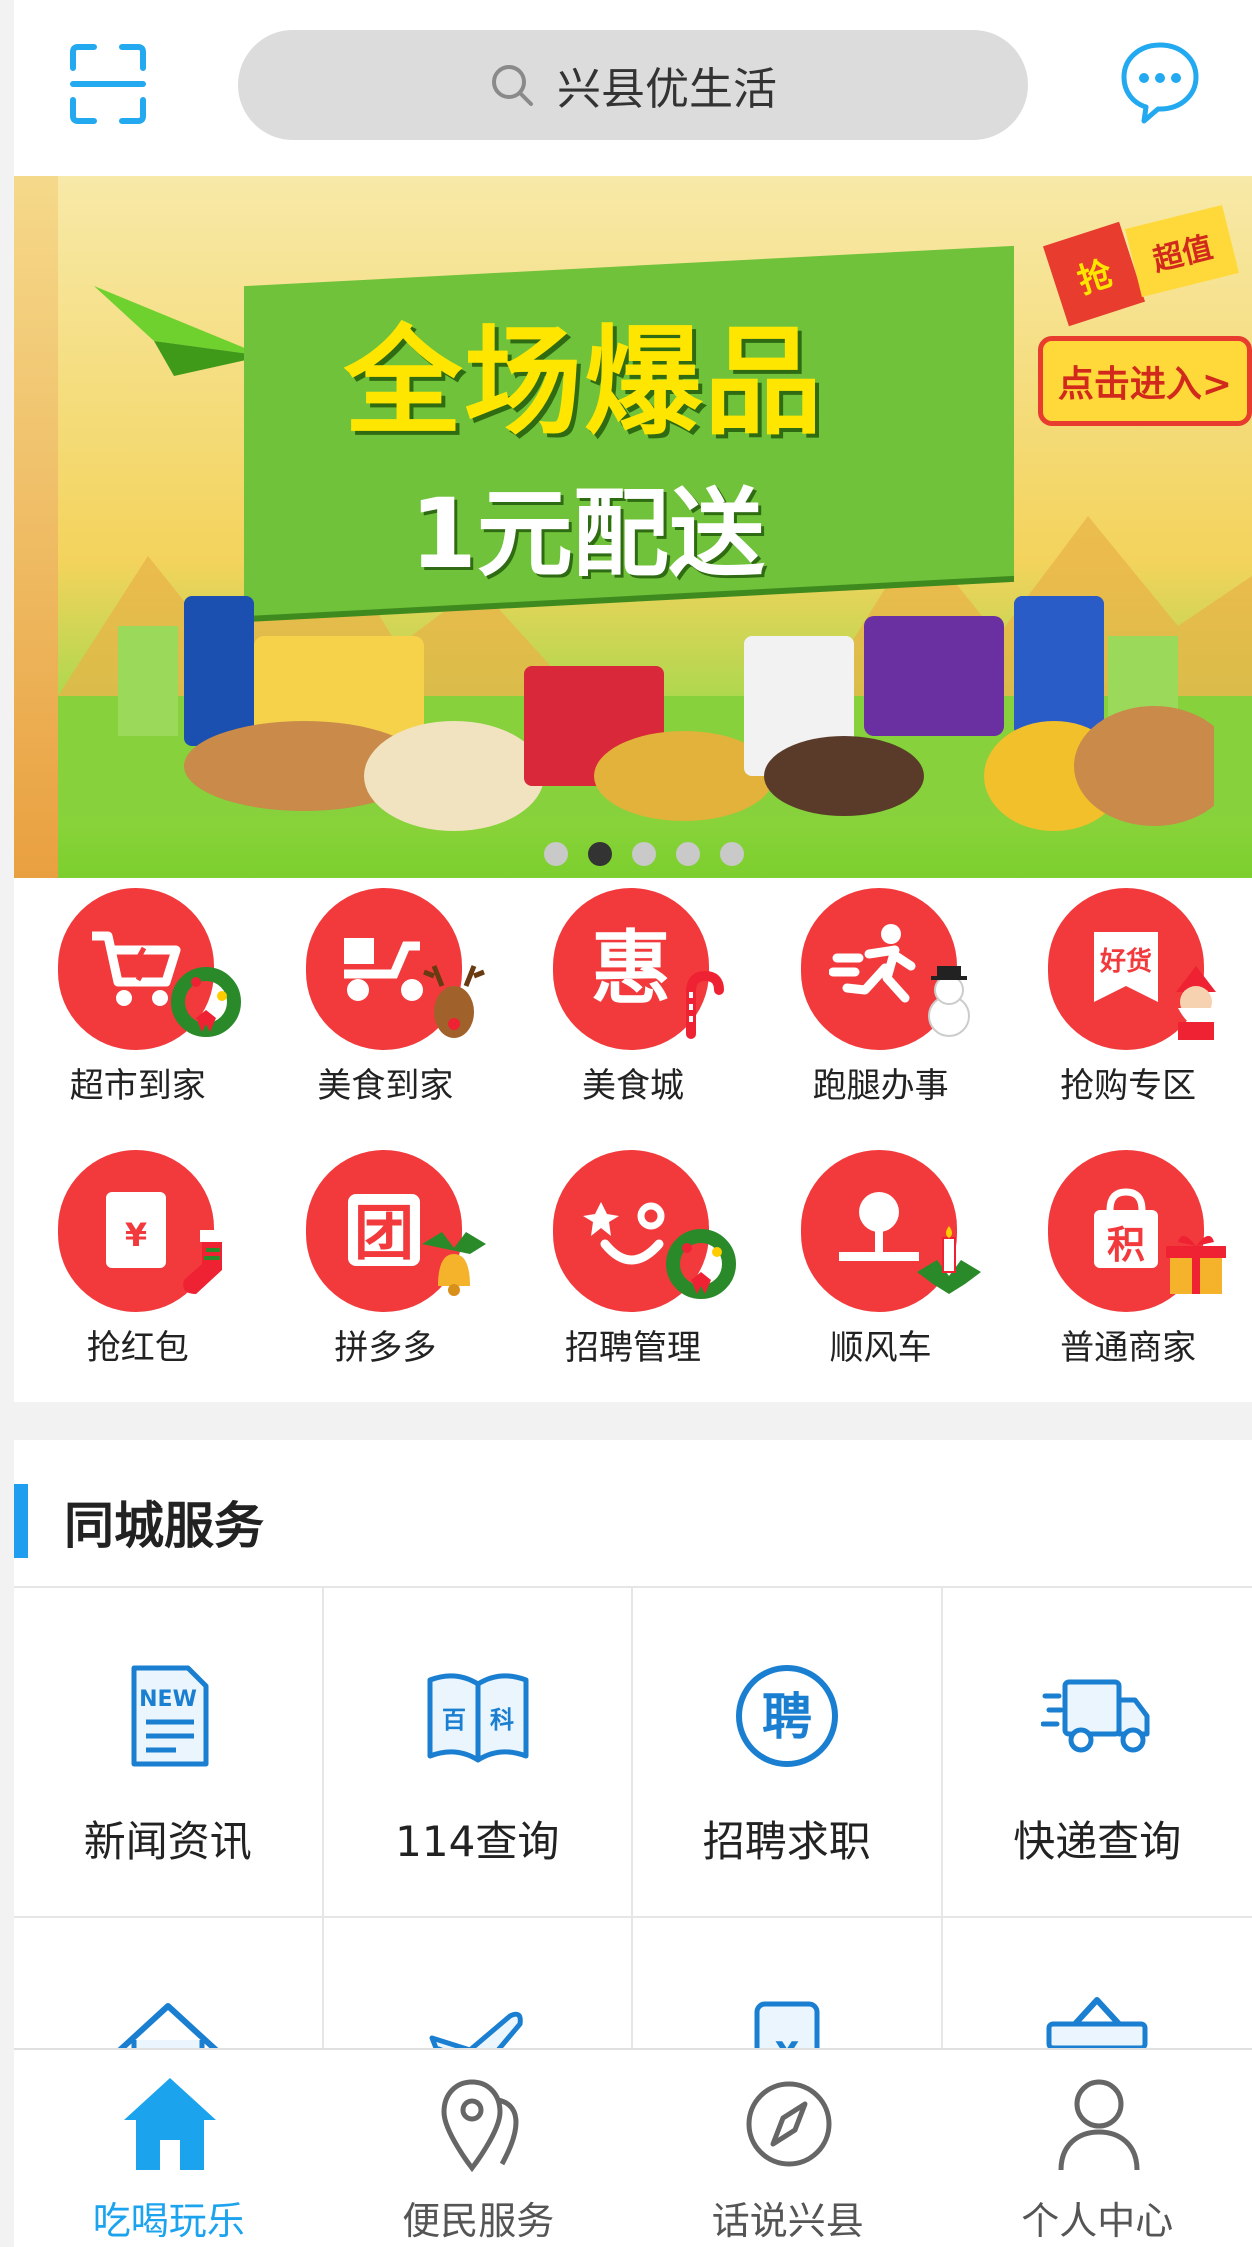 Image resolution: width=1252 pixels, height=2247 pixels. What do you see at coordinates (203, 1262) in the screenshot?
I see `stocking-icon` at bounding box center [203, 1262].